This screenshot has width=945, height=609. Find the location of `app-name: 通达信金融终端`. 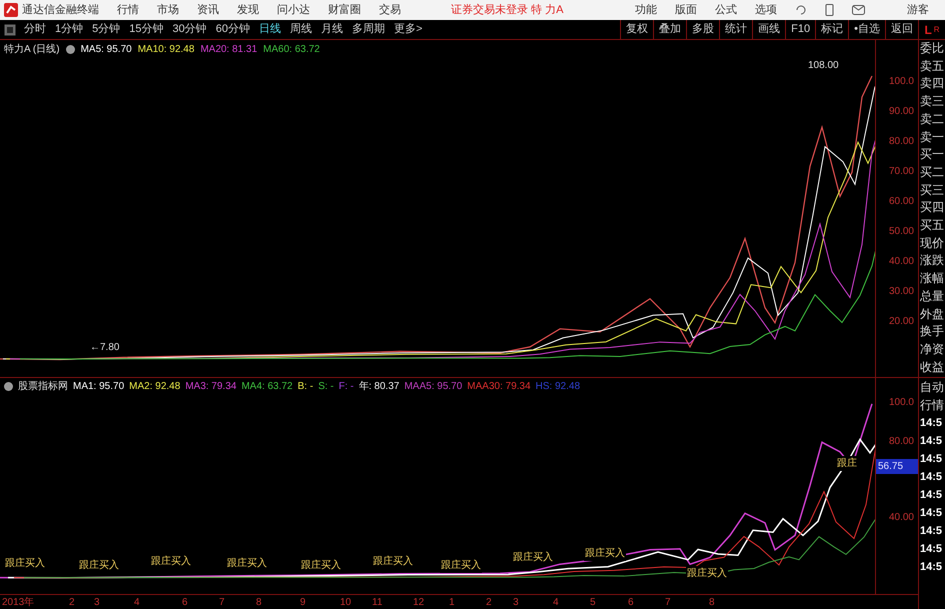

app-name: 通达信金融终端 is located at coordinates (60, 10).